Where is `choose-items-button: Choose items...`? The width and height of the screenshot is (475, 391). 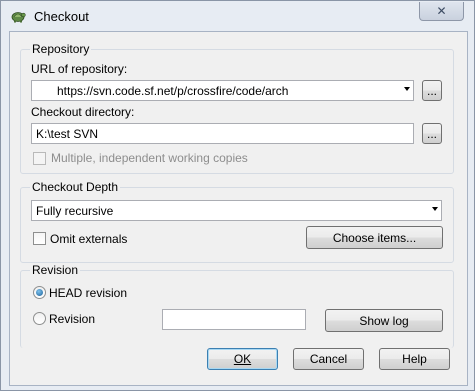 choose-items-button: Choose items... is located at coordinates (374, 237).